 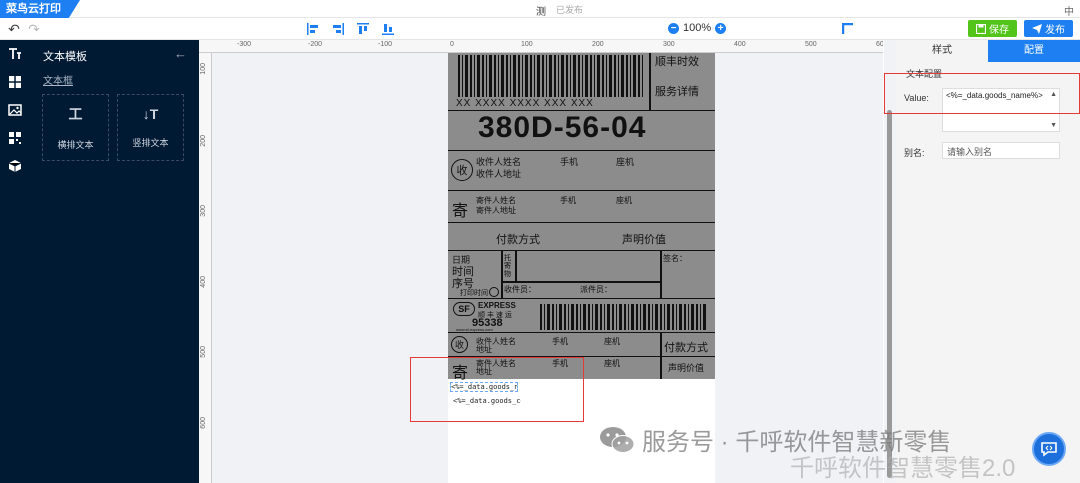 I want to click on clock-icon, so click(x=494, y=292).